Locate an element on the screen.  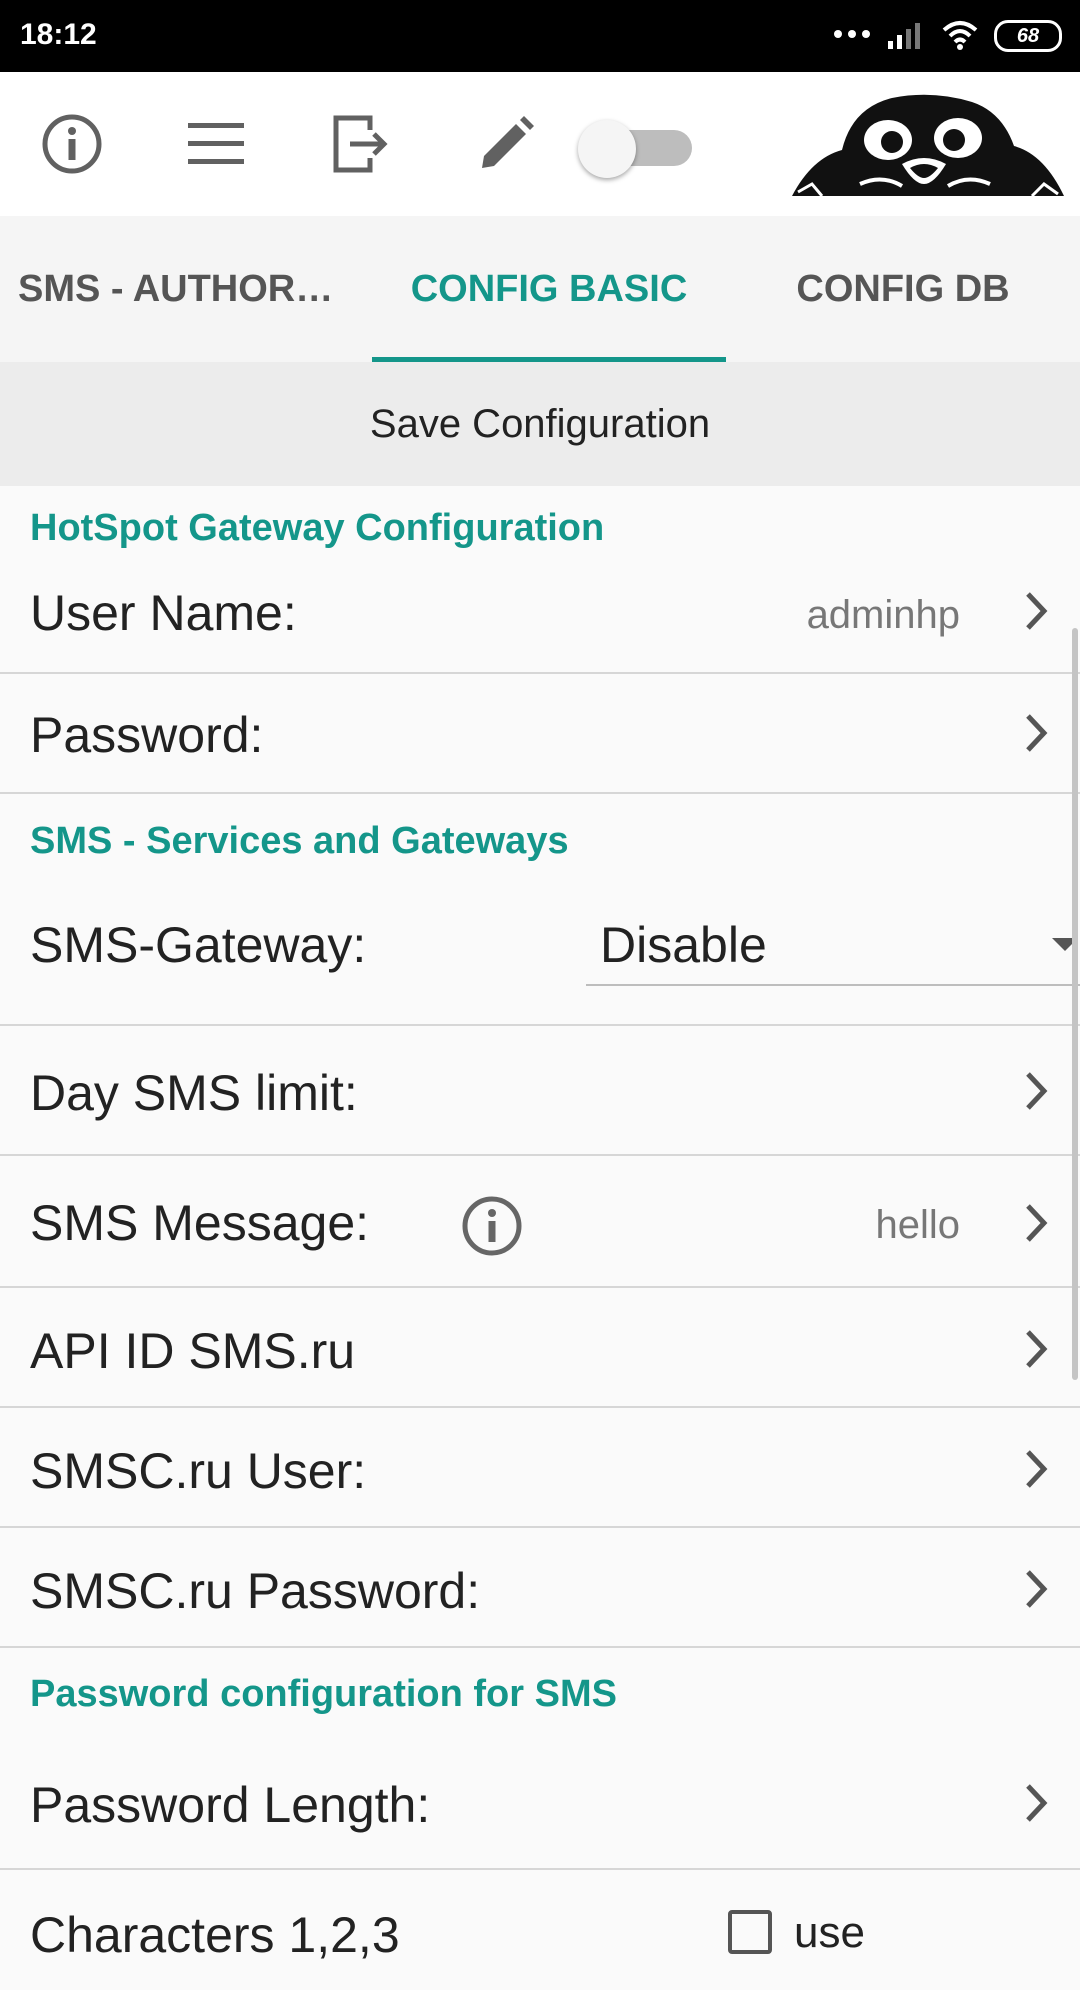
password-label: Password: is located at coordinates (147, 735).